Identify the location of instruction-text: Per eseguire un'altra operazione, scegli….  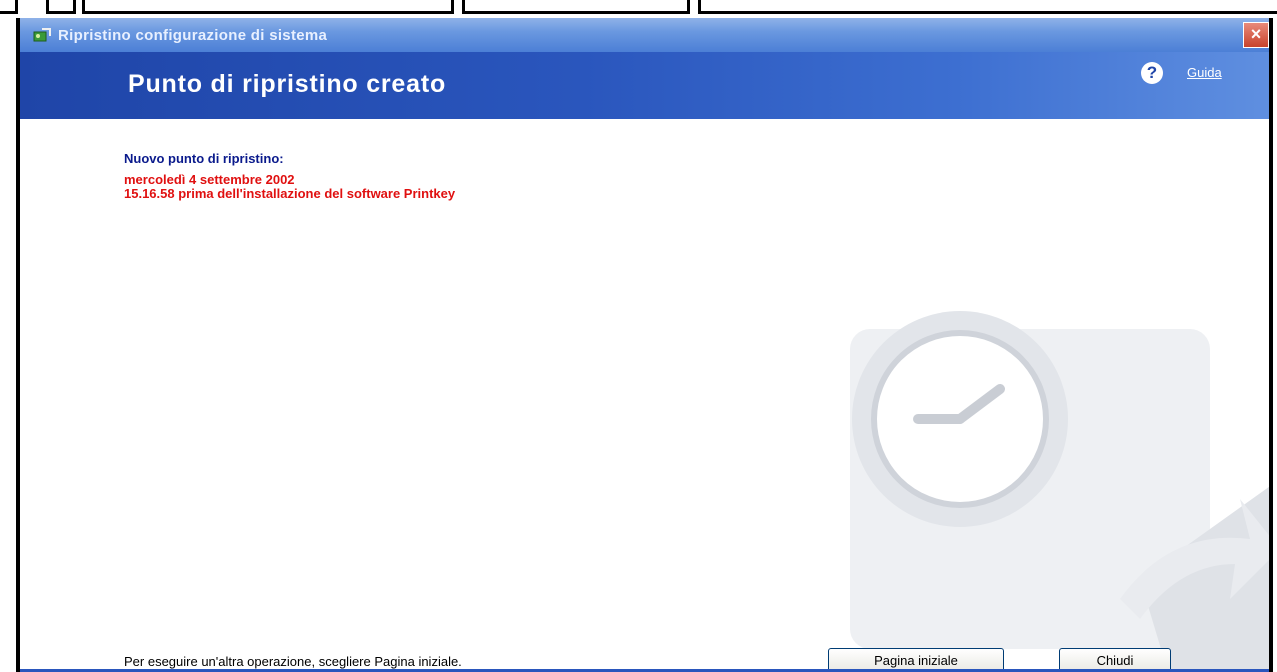
(293, 661).